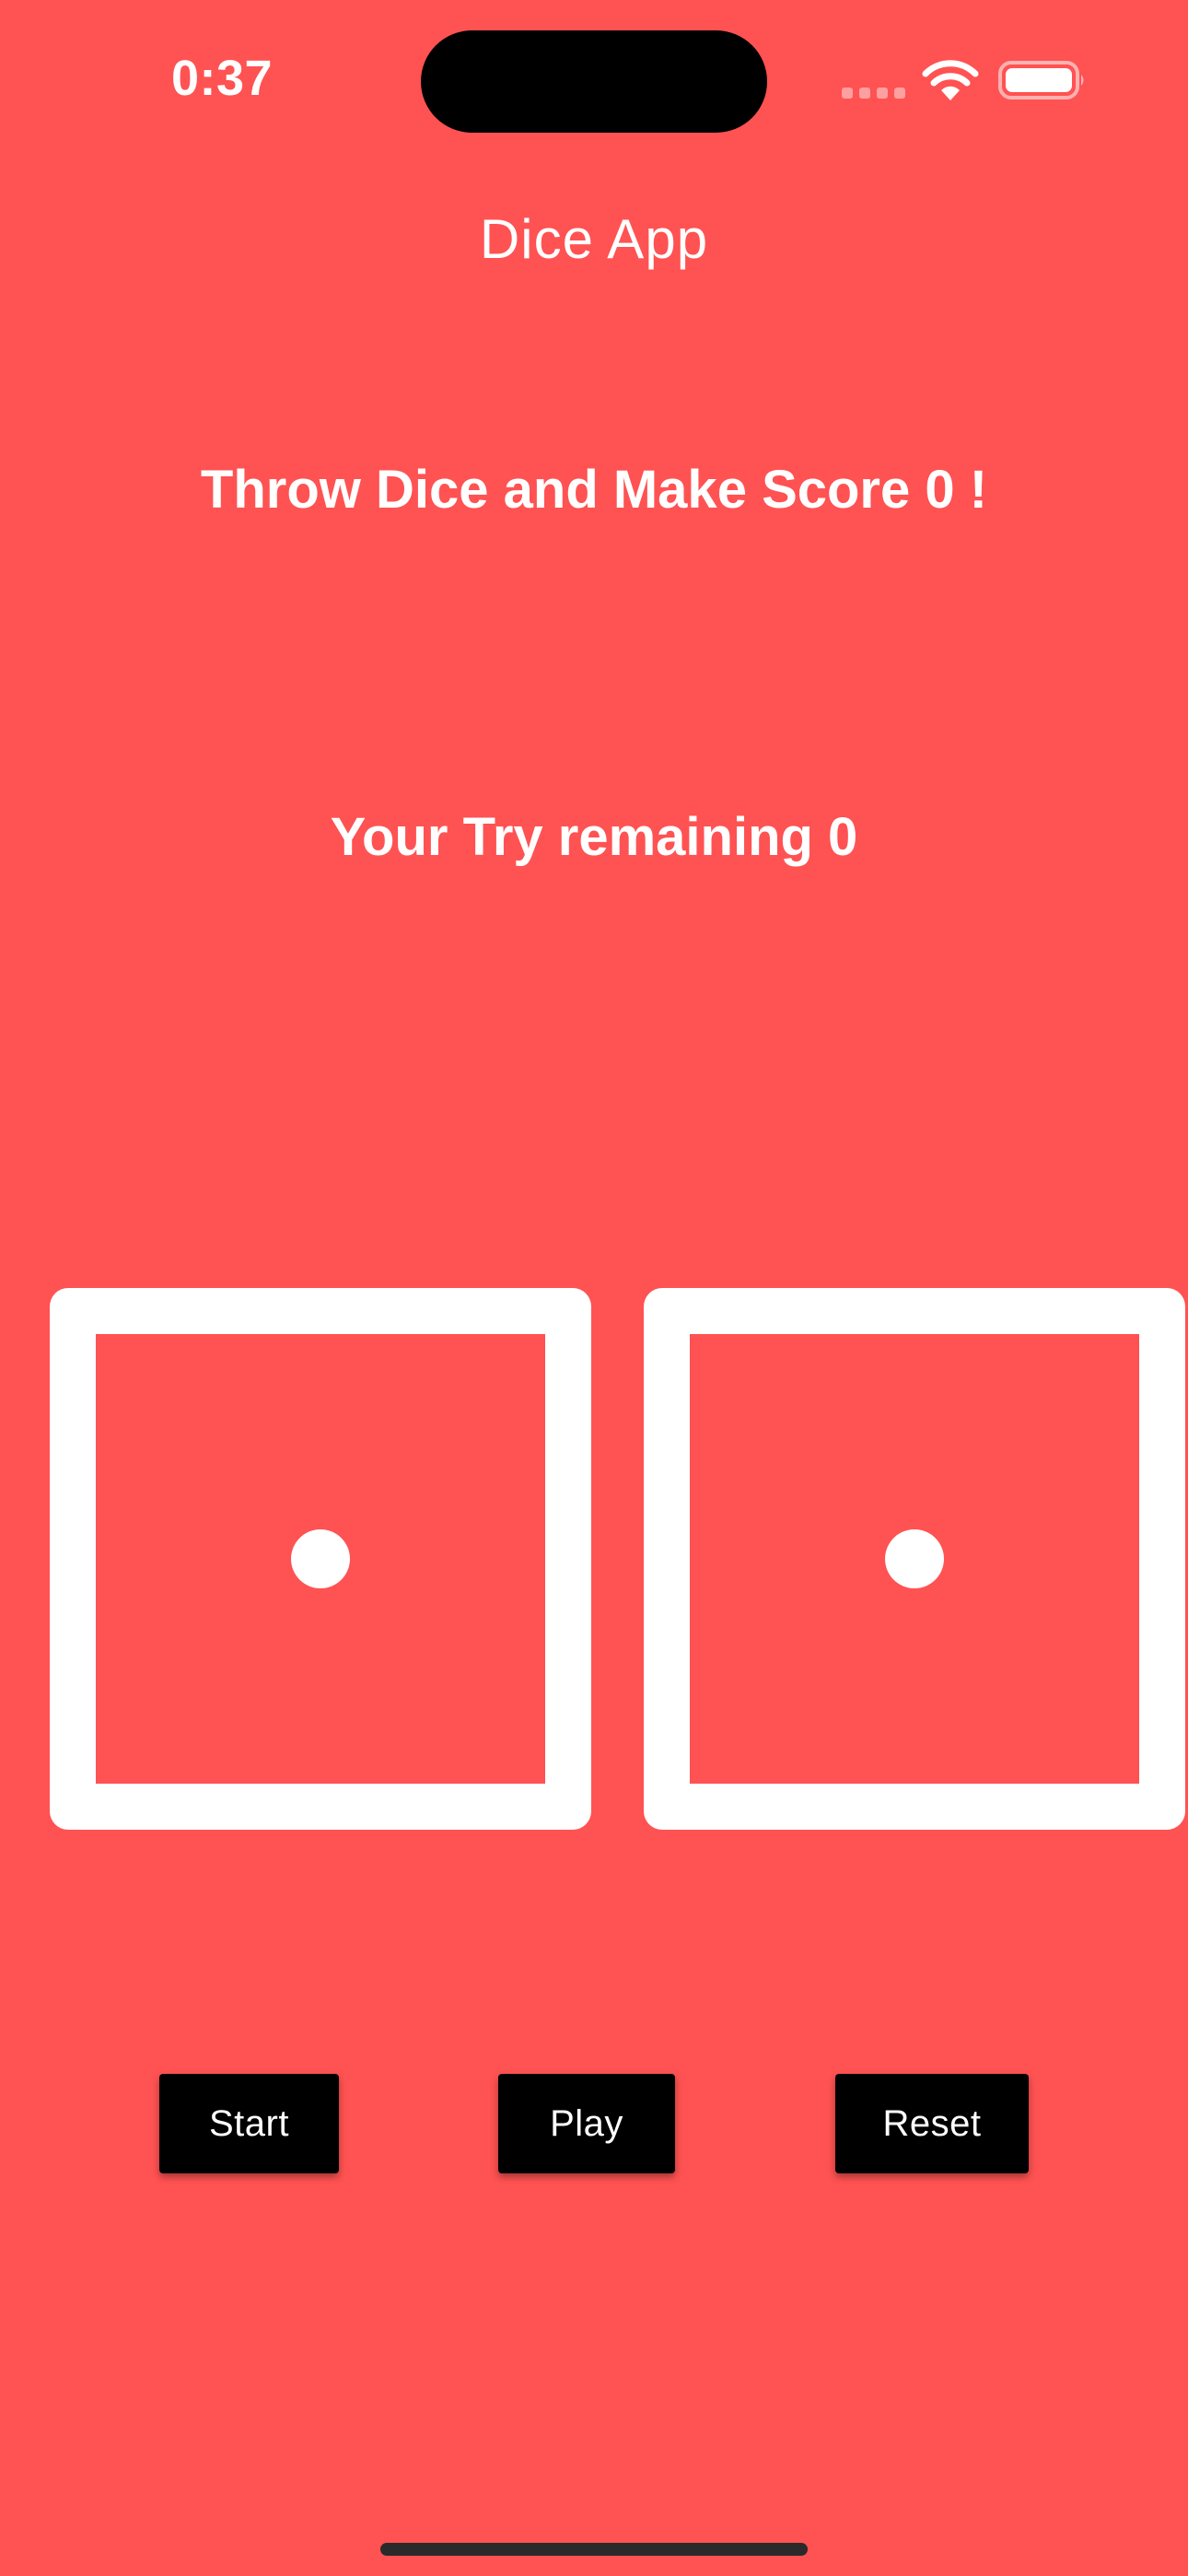 This screenshot has height=2576, width=1188. What do you see at coordinates (594, 239) in the screenshot?
I see `app-title: Dice App` at bounding box center [594, 239].